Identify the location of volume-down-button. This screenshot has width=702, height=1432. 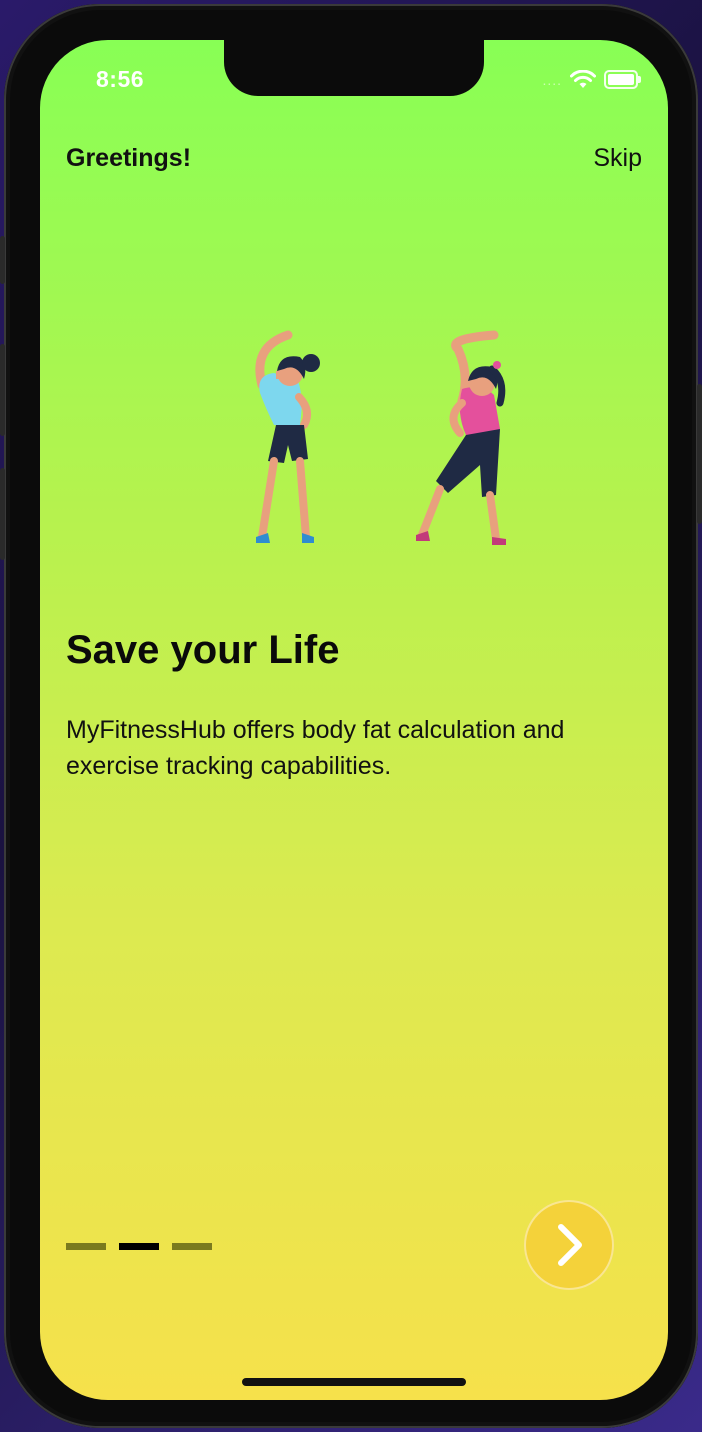
(2, 514).